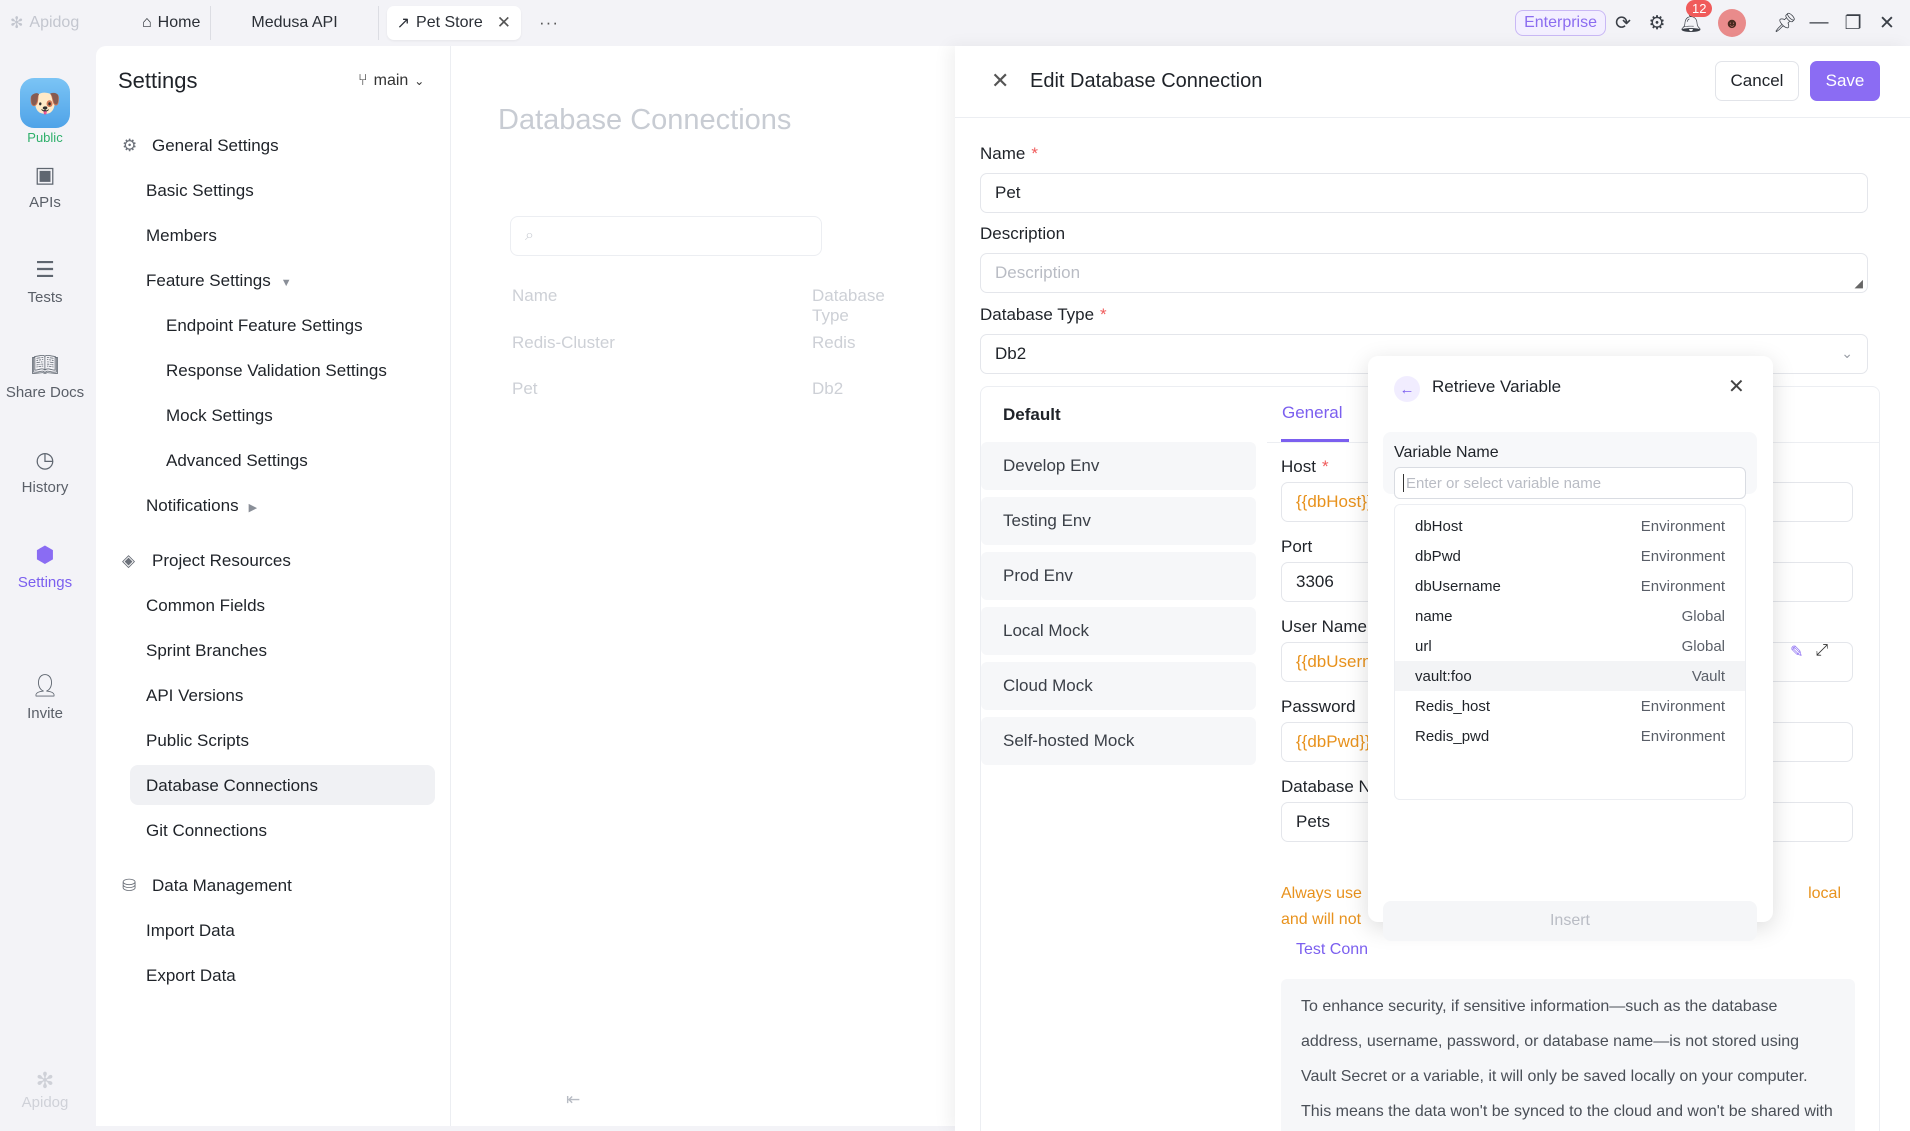  Describe the element at coordinates (1824, 893) in the screenshot. I see `warning-line-1-end: local` at that location.